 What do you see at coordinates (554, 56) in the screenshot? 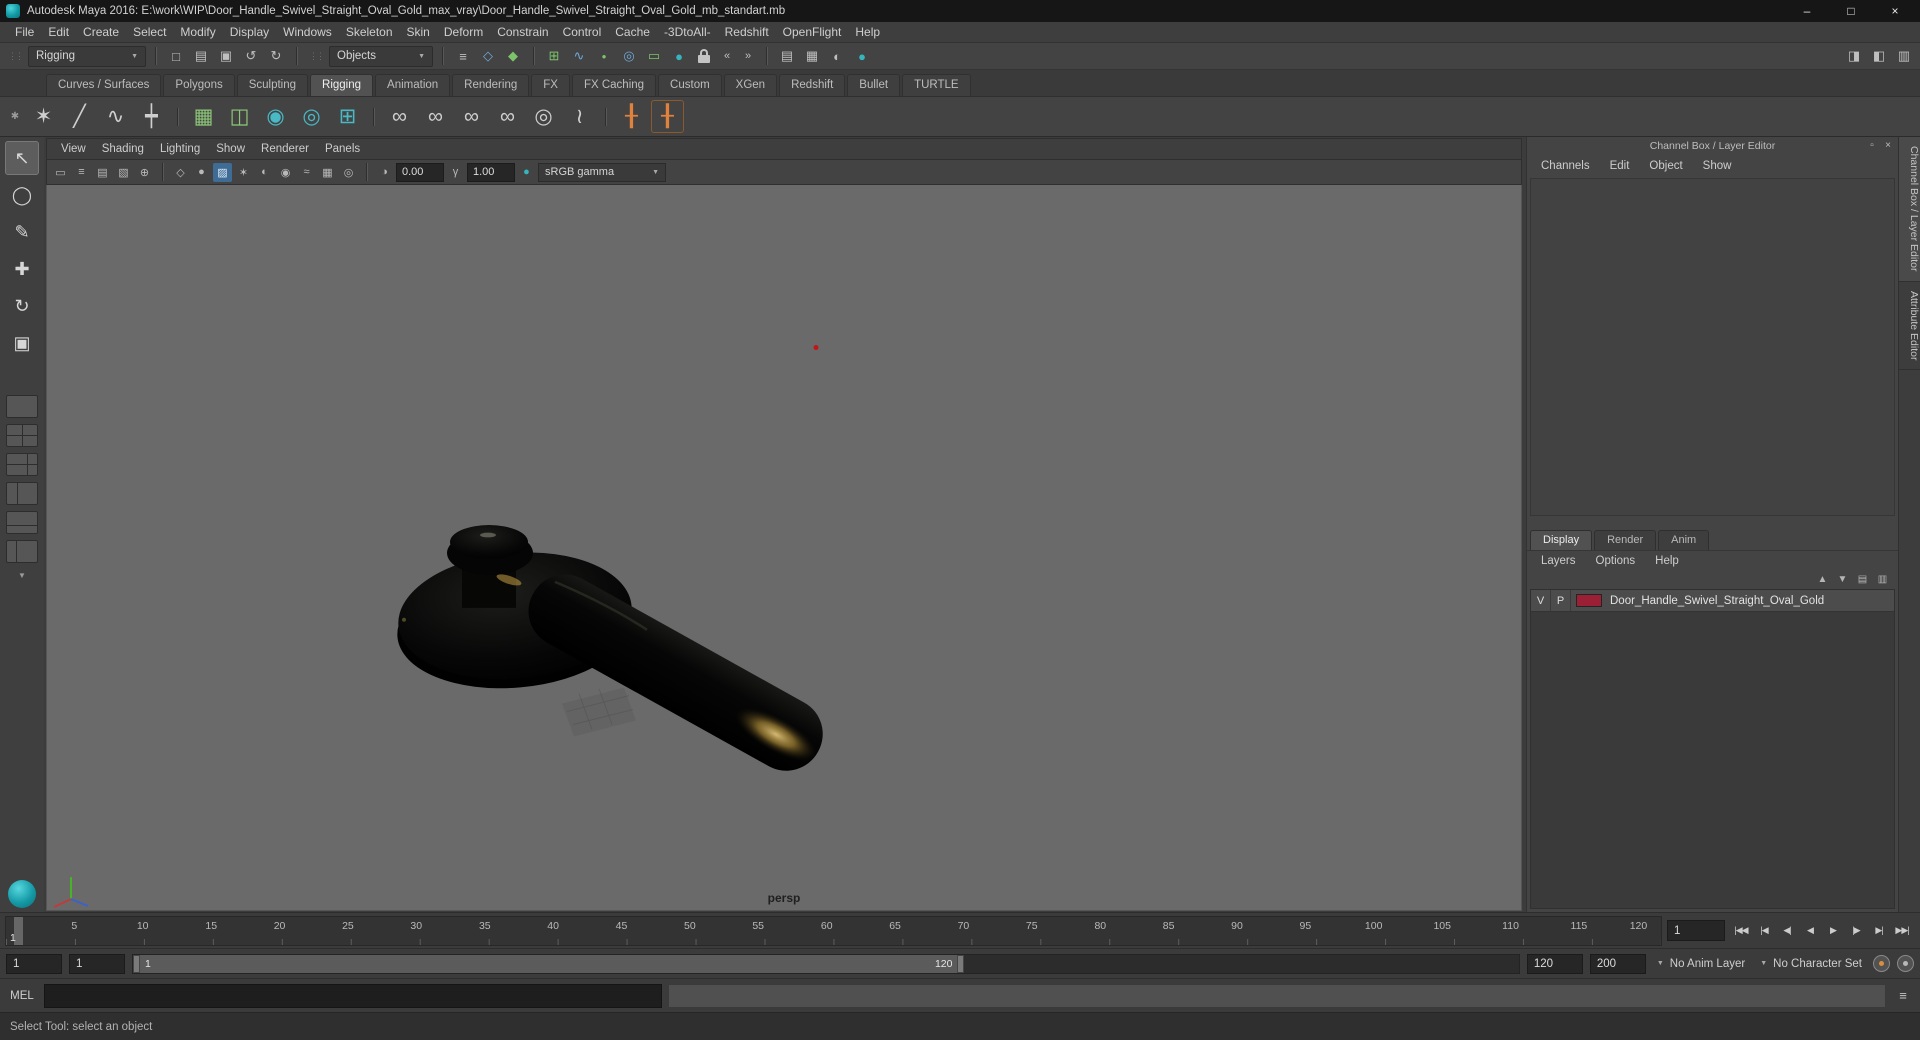
I see `snap-to-grid-icon: ⊞` at bounding box center [554, 56].